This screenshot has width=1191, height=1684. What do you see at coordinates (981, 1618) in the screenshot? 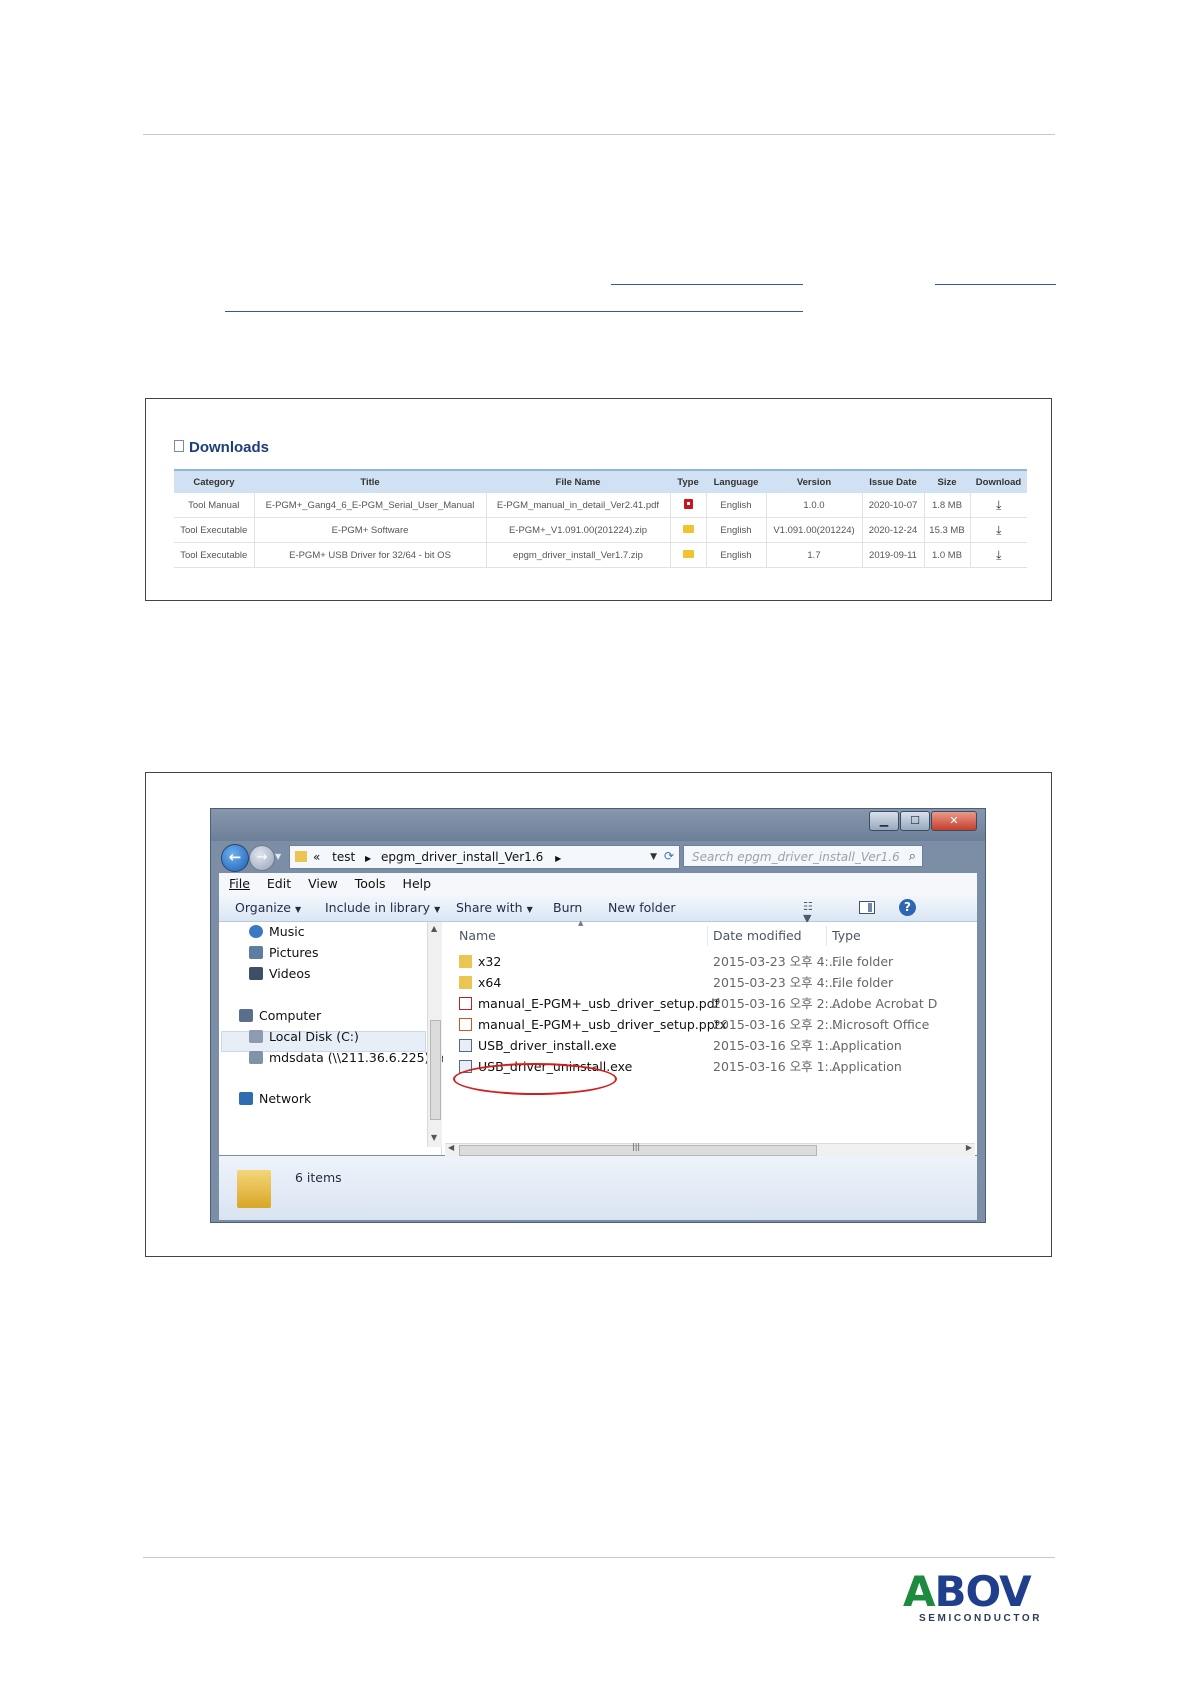
I see `logo-subtitle: SEMICONDUCTOR` at bounding box center [981, 1618].